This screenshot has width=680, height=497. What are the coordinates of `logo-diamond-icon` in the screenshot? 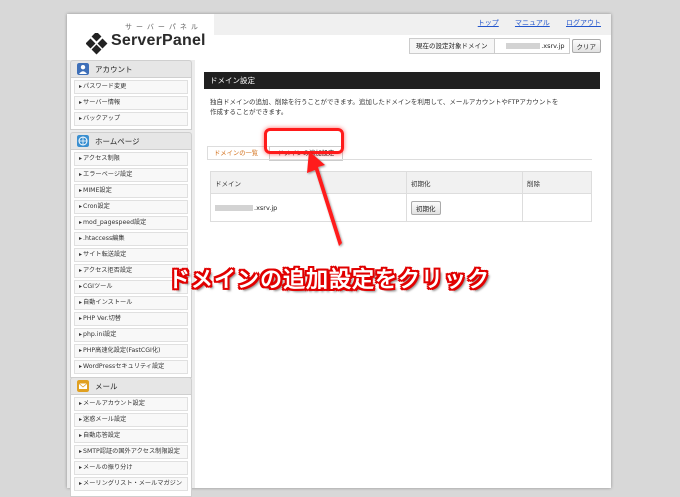 It's located at (97, 44).